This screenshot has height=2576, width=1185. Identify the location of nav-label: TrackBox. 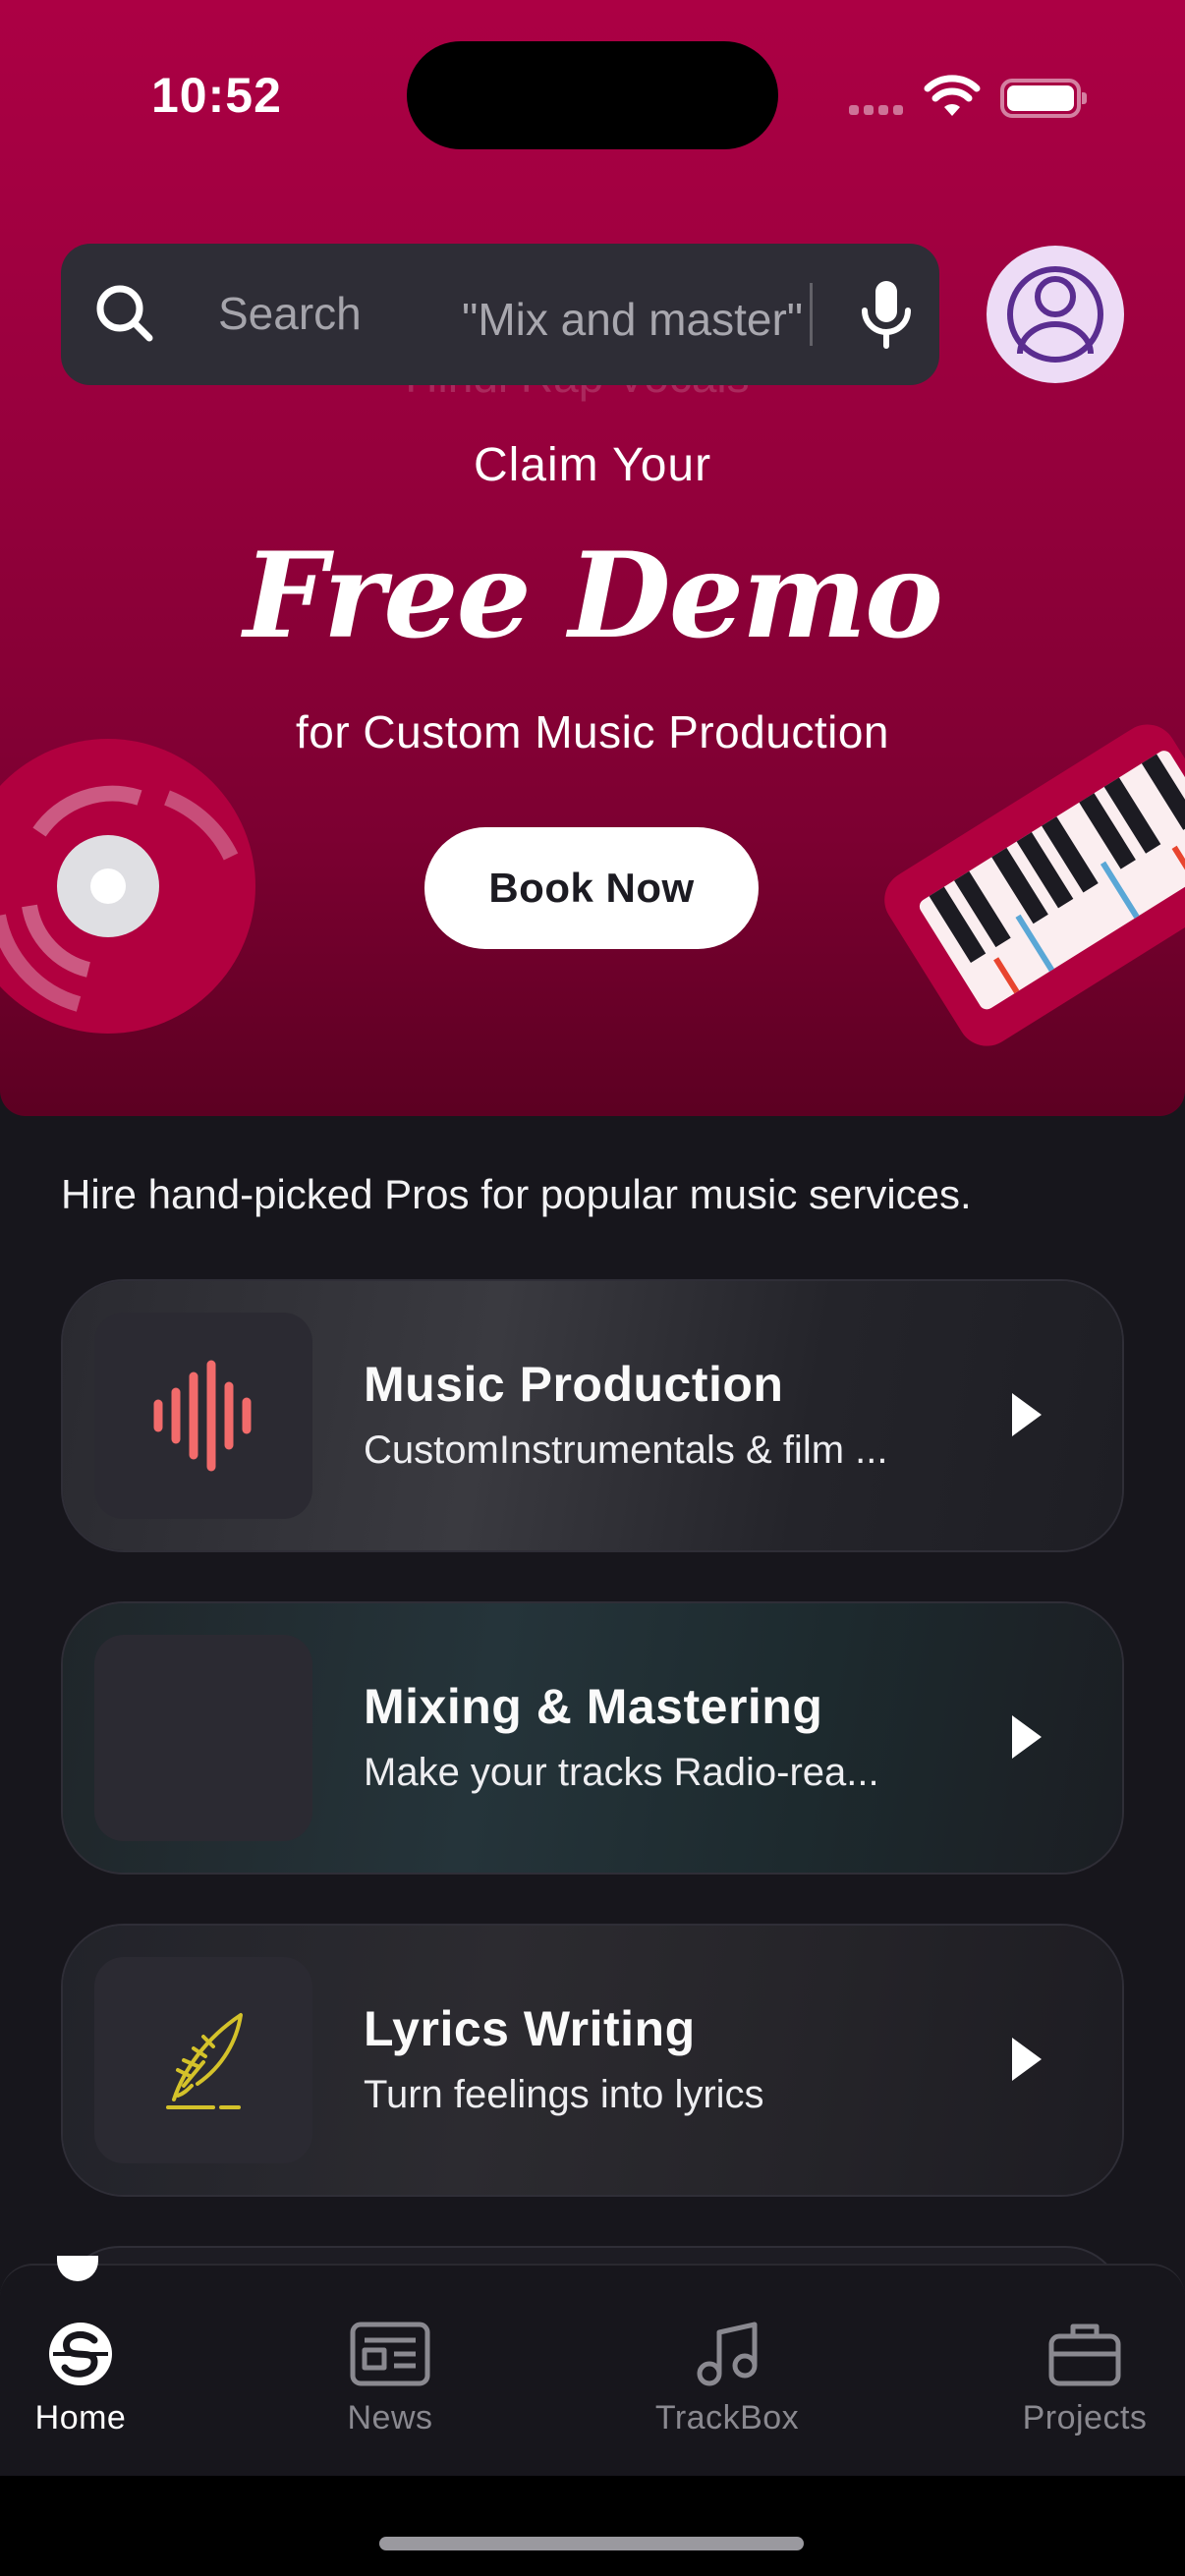
(727, 2417).